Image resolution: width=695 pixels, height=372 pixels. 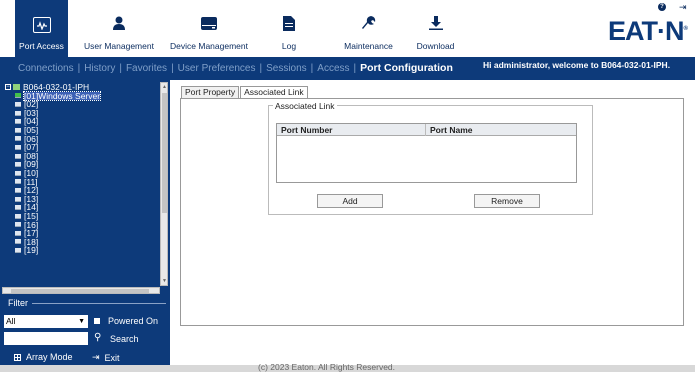 What do you see at coordinates (286, 68) in the screenshot?
I see `nav-link-sessions: Sessions` at bounding box center [286, 68].